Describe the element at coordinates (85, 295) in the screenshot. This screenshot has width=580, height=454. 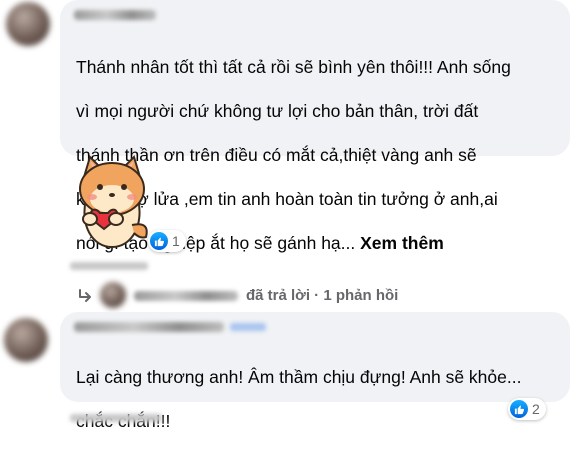
I see `reply-arrow-icon` at that location.